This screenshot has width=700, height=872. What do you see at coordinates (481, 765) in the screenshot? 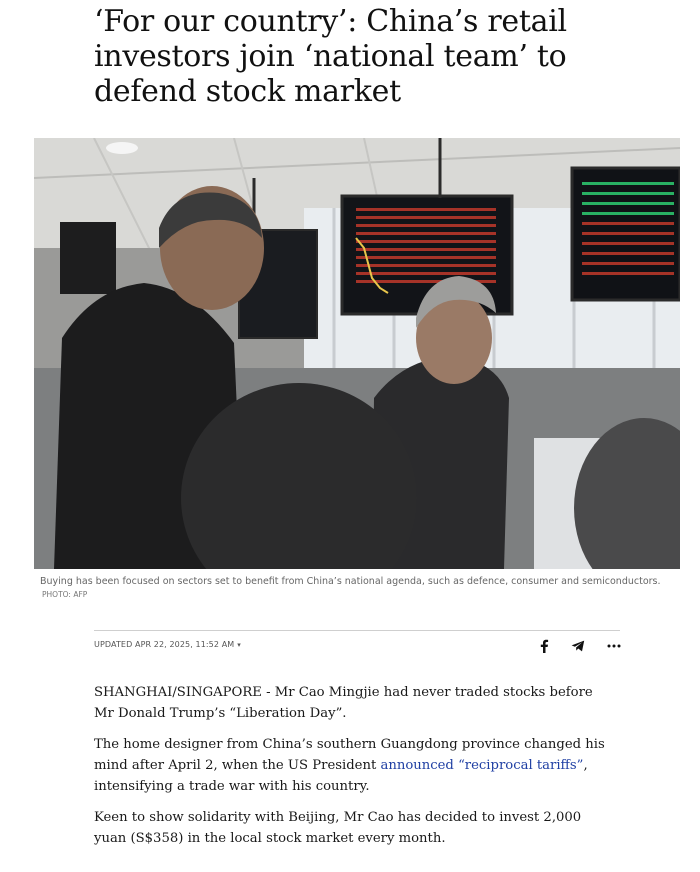
I see `reciprocal-tariffs-link: announced “reciprocal tariffs”` at bounding box center [481, 765].